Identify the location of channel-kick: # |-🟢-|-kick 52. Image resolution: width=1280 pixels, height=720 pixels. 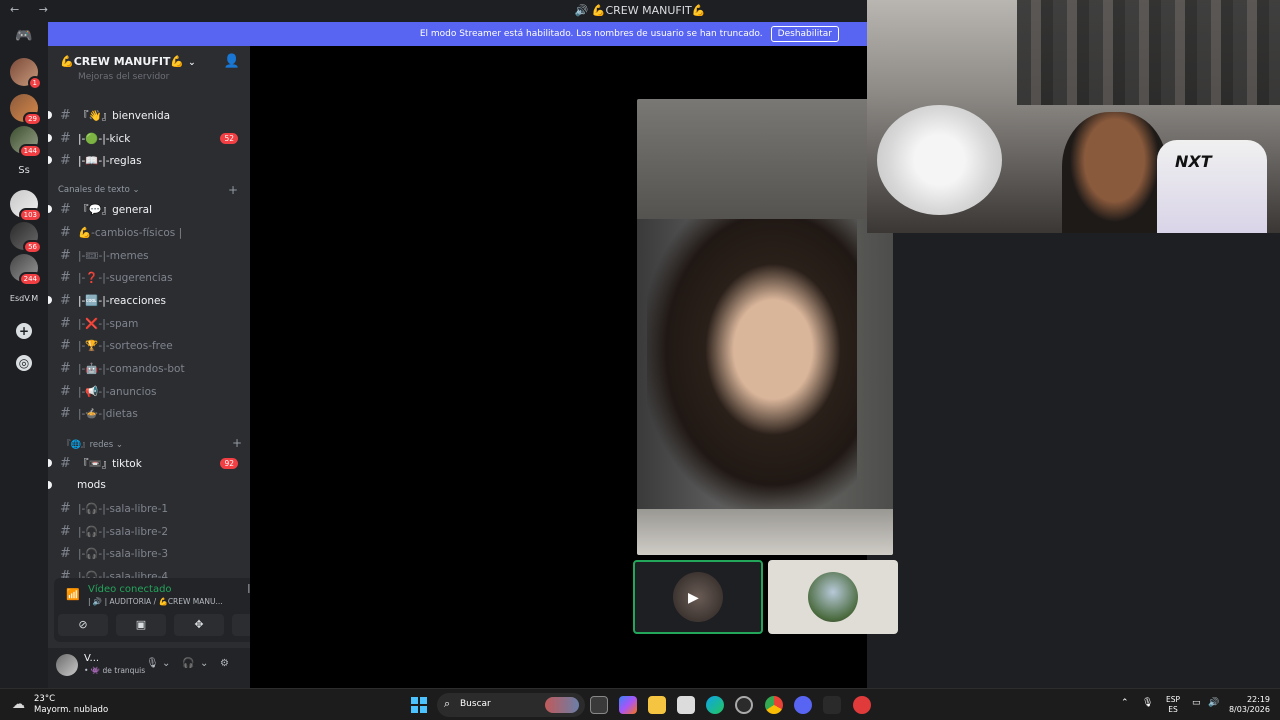
(149, 138).